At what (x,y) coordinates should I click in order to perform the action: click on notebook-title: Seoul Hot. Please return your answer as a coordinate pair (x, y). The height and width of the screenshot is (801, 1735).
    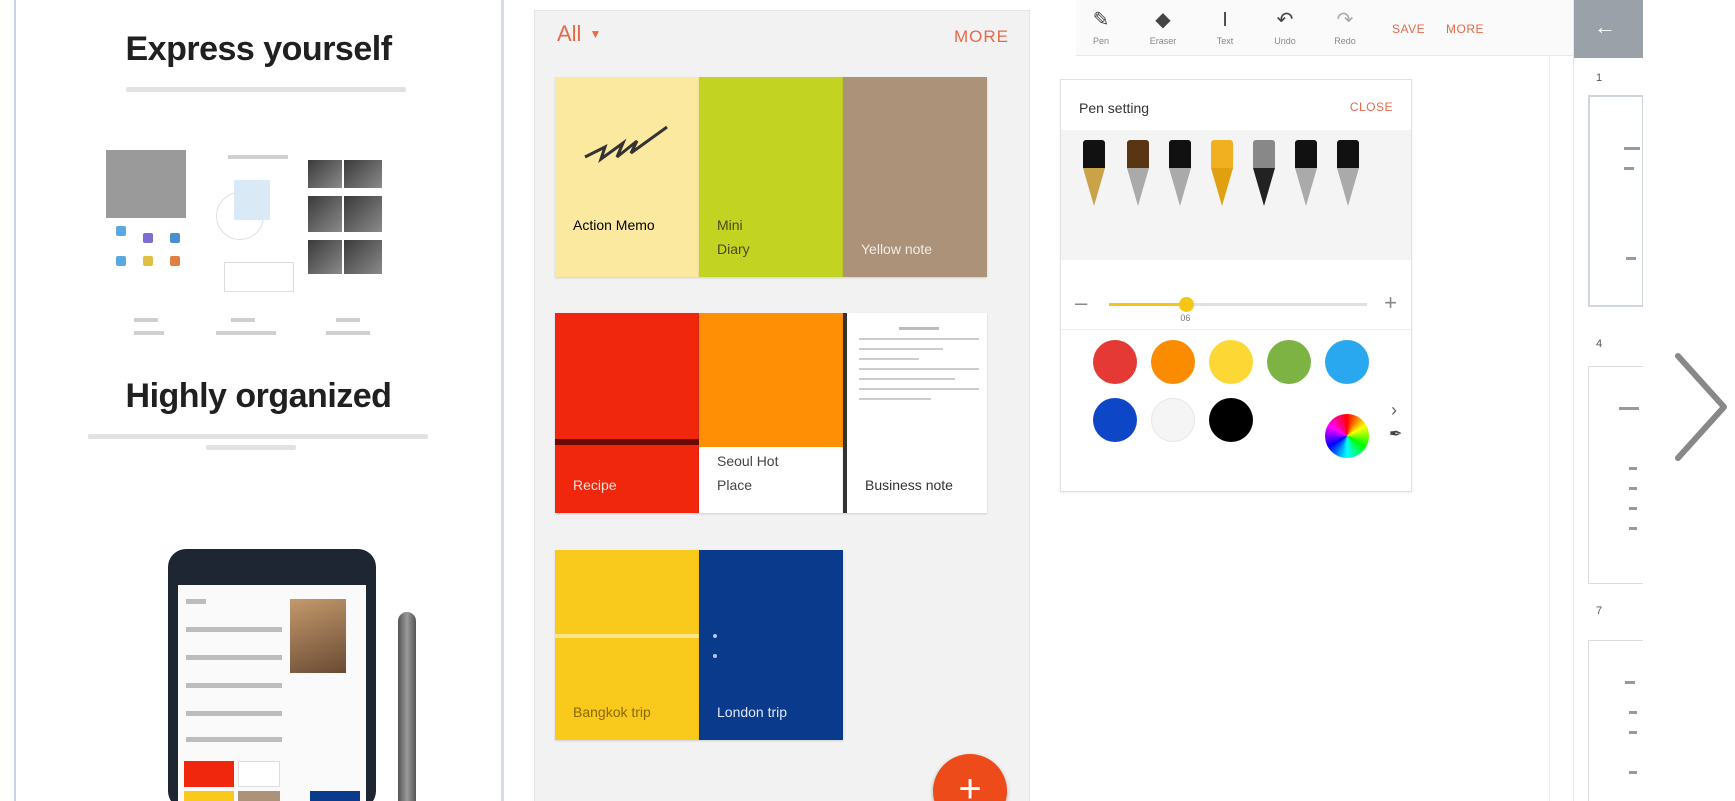
    Looking at the image, I should click on (748, 461).